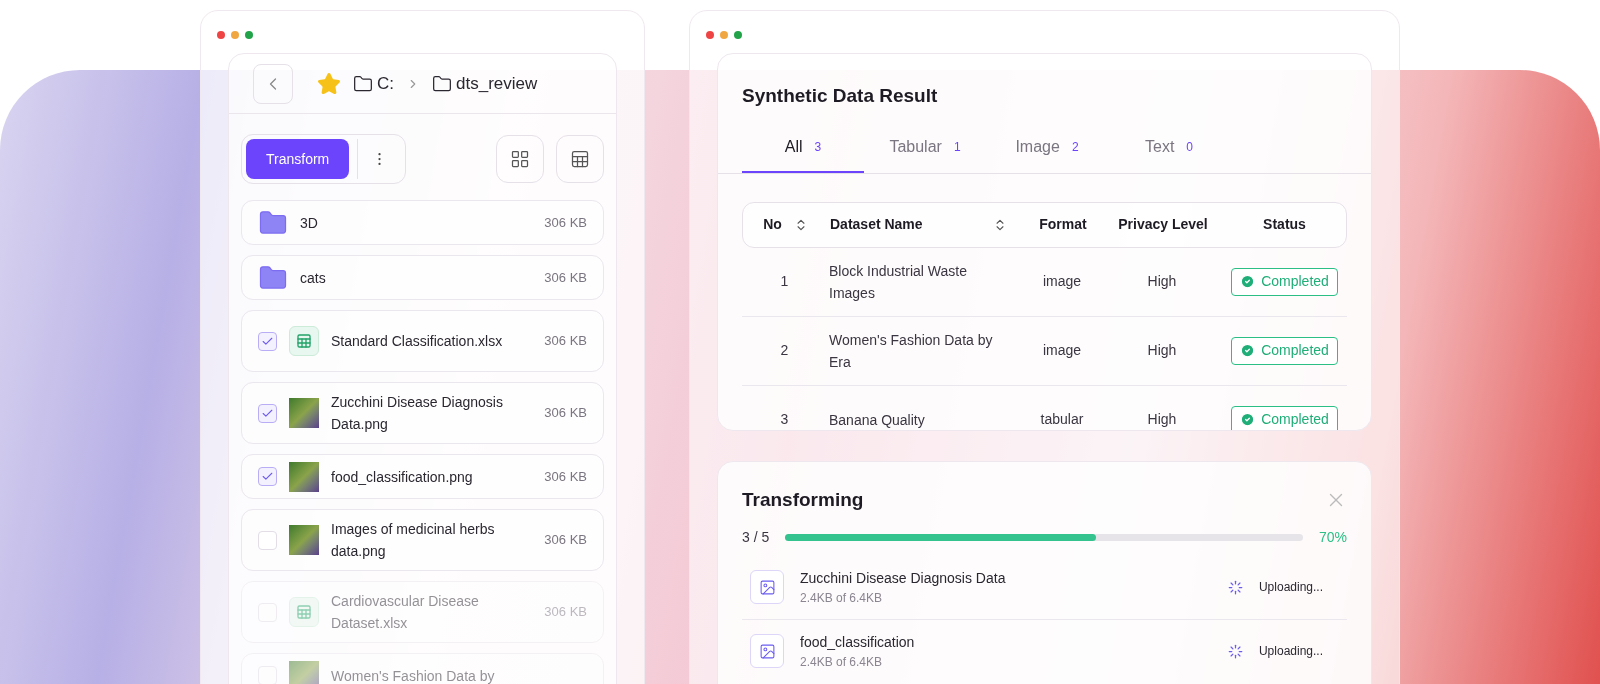  Describe the element at coordinates (1284, 224) in the screenshot. I see `column-header: Status` at that location.